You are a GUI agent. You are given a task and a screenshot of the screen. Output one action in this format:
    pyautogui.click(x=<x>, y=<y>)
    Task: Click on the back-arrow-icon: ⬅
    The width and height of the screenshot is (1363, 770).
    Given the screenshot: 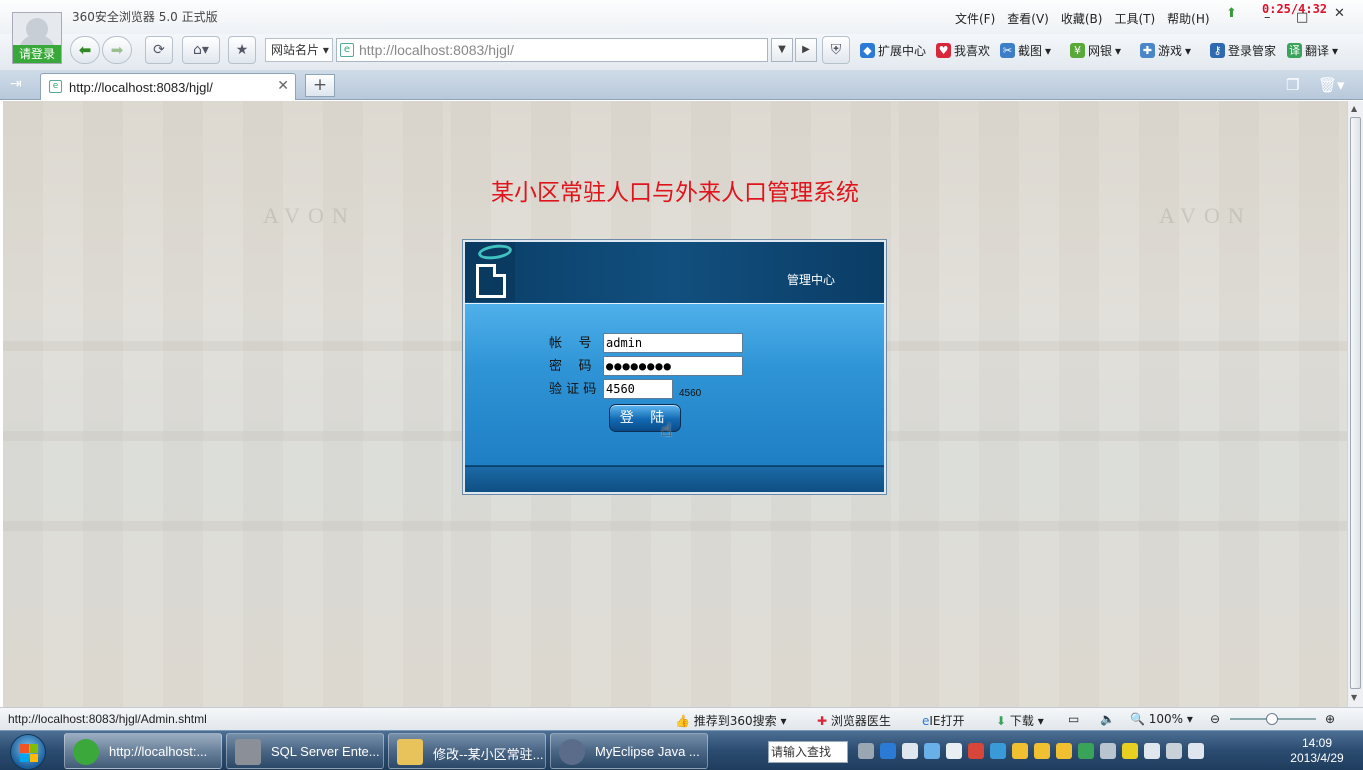 What is the action you would take?
    pyautogui.click(x=85, y=50)
    